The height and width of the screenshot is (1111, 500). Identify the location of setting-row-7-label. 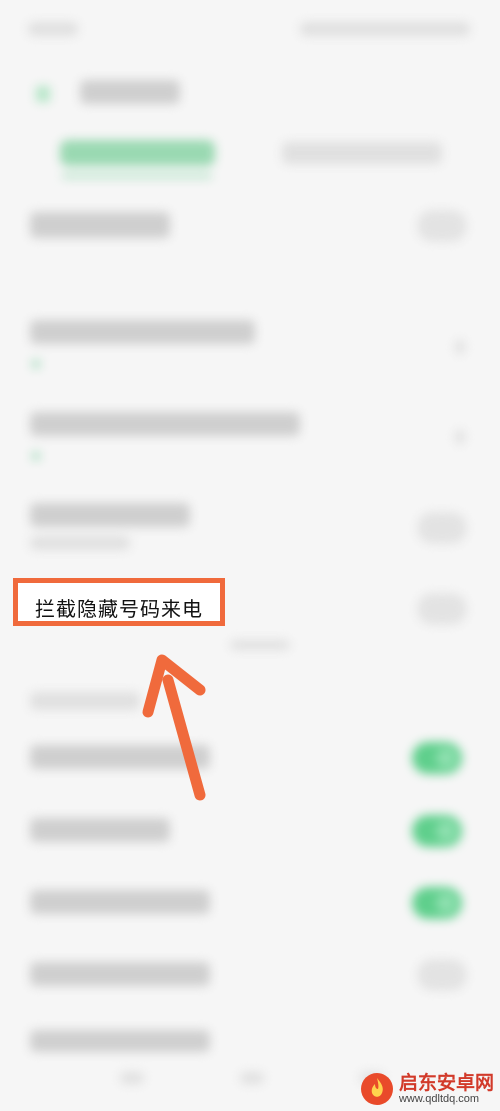
(100, 830).